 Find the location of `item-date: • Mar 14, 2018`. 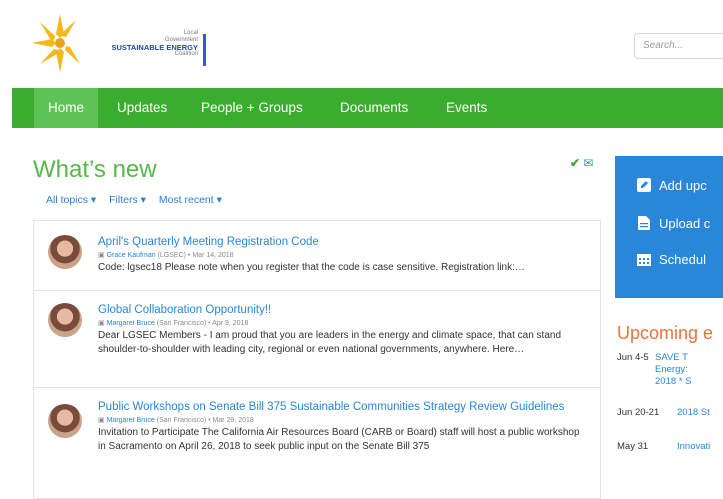

item-date: • Mar 14, 2018 is located at coordinates (210, 255).